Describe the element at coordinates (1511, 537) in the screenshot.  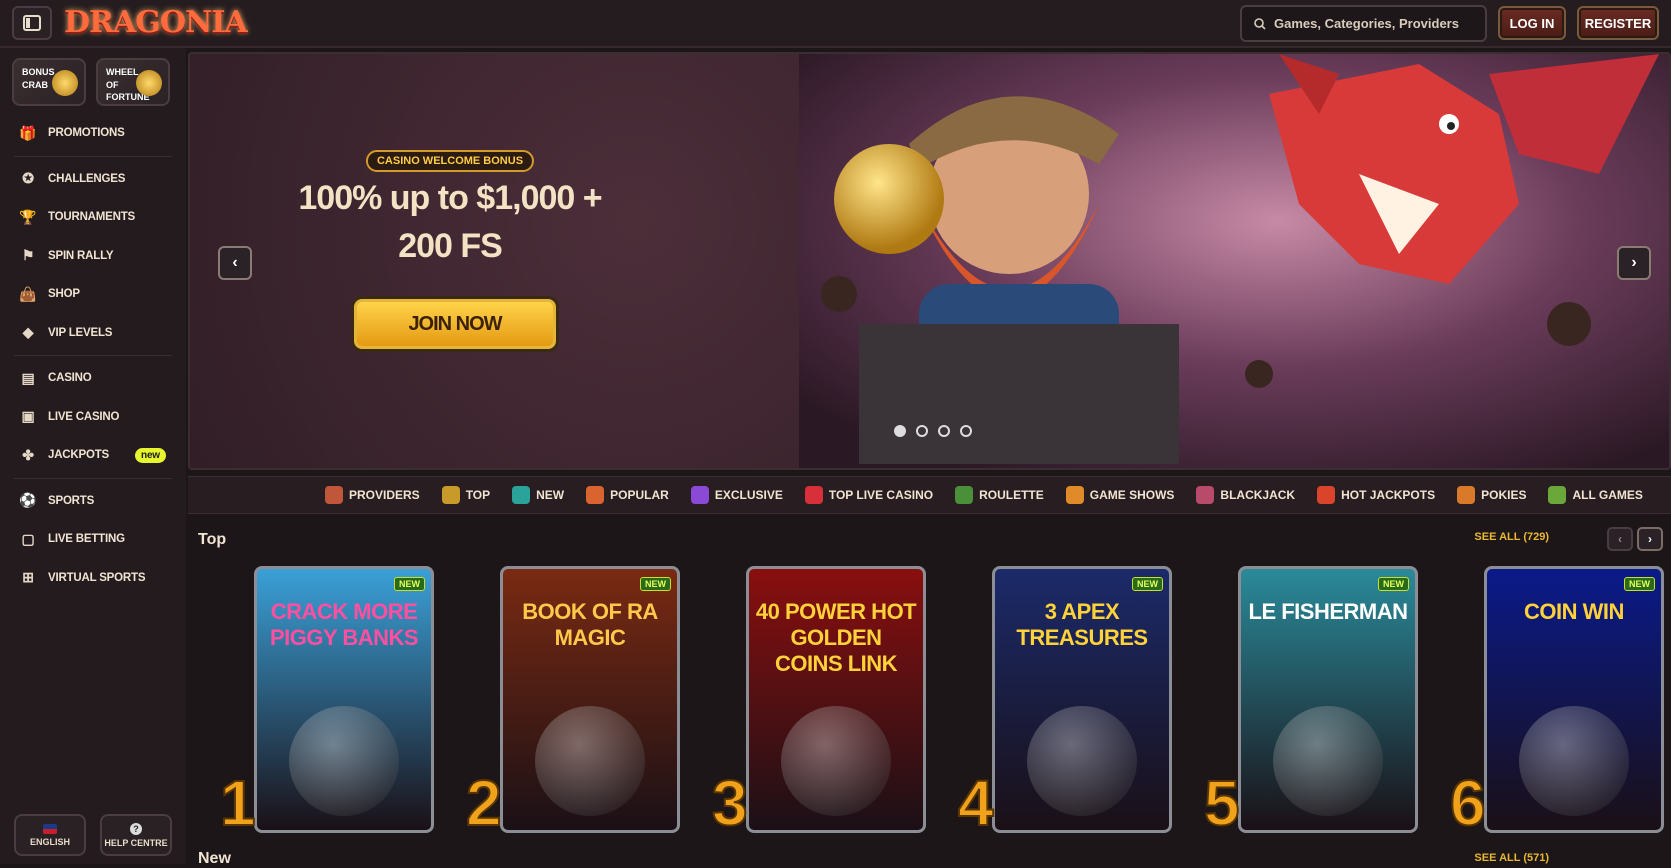
I see `see-all-top-link: SEE ALL (729)` at that location.